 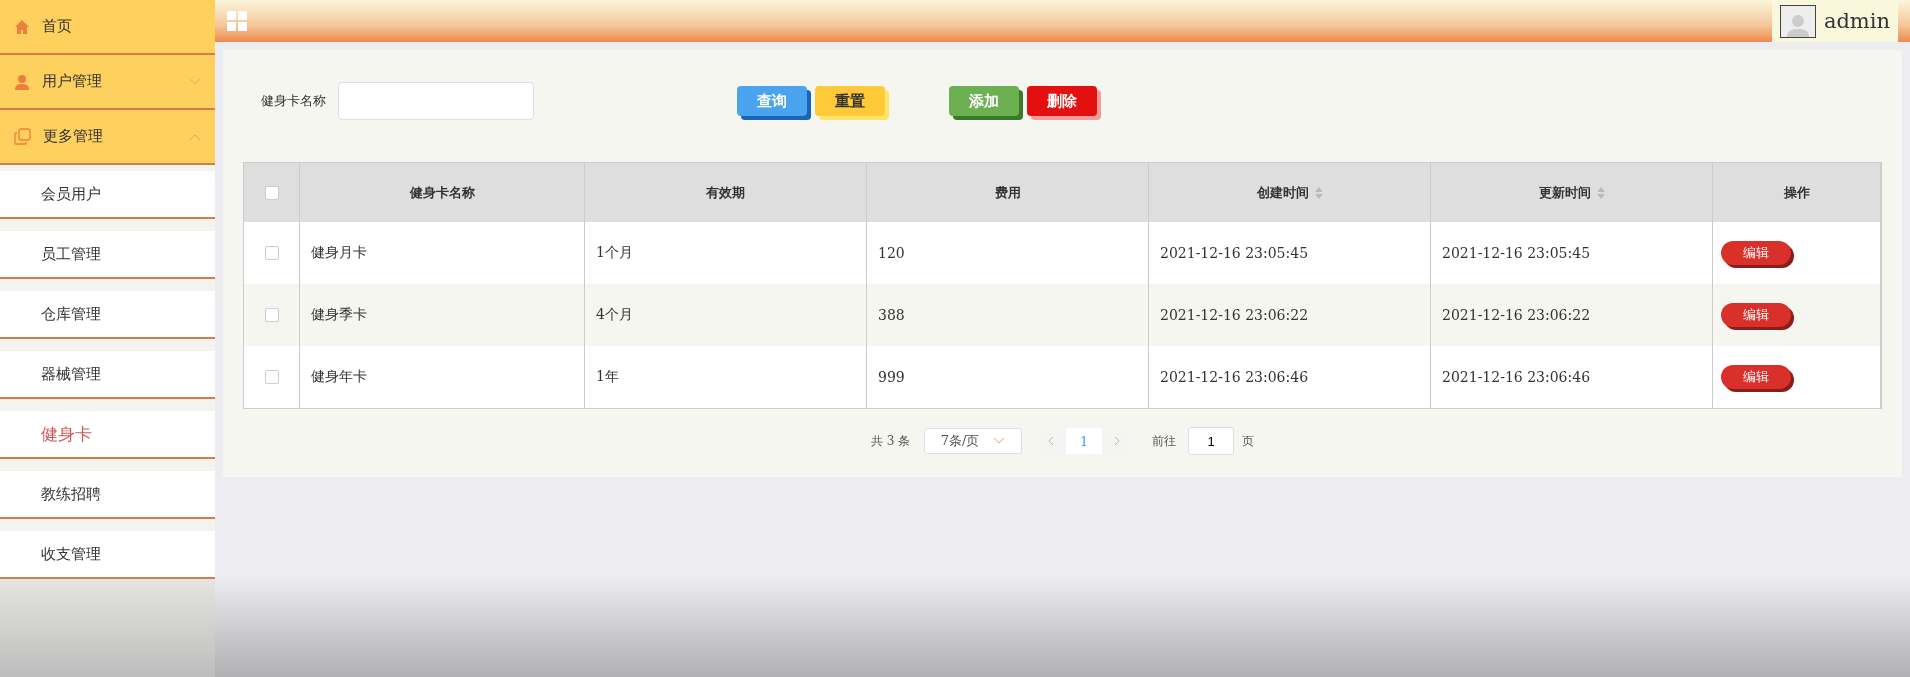 I want to click on submenu-item: 员工管理, so click(x=107, y=255).